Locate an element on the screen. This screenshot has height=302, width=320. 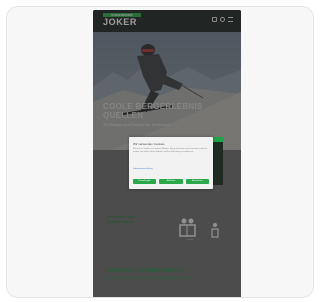
cookie-dialog-title: Wir verwenden Cookies is located at coordinates (149, 144).